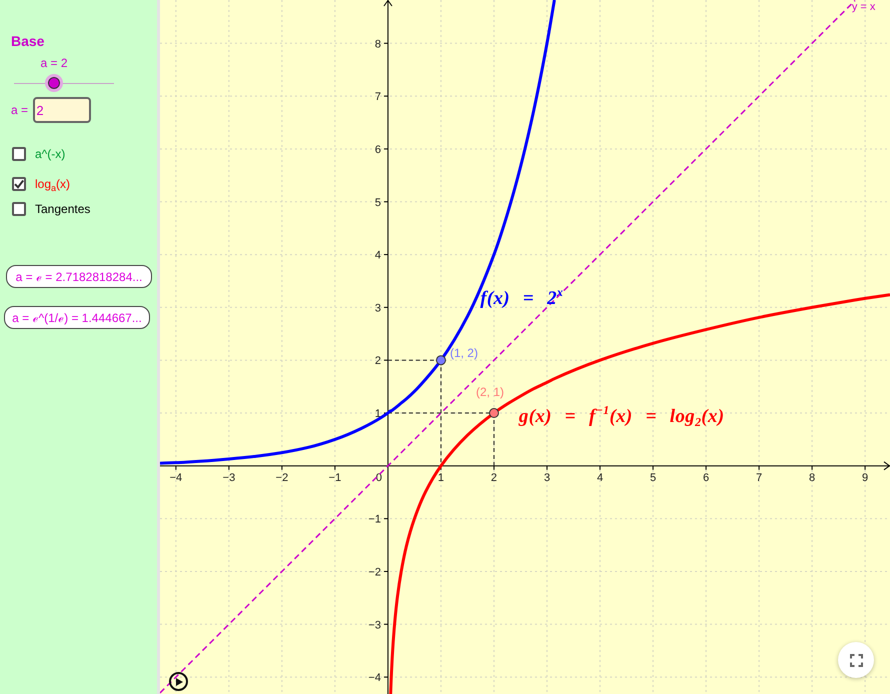 Image resolution: width=890 pixels, height=694 pixels. Describe the element at coordinates (522, 299) in the screenshot. I see `curve-label: f(x) = 2$^{x}$` at that location.